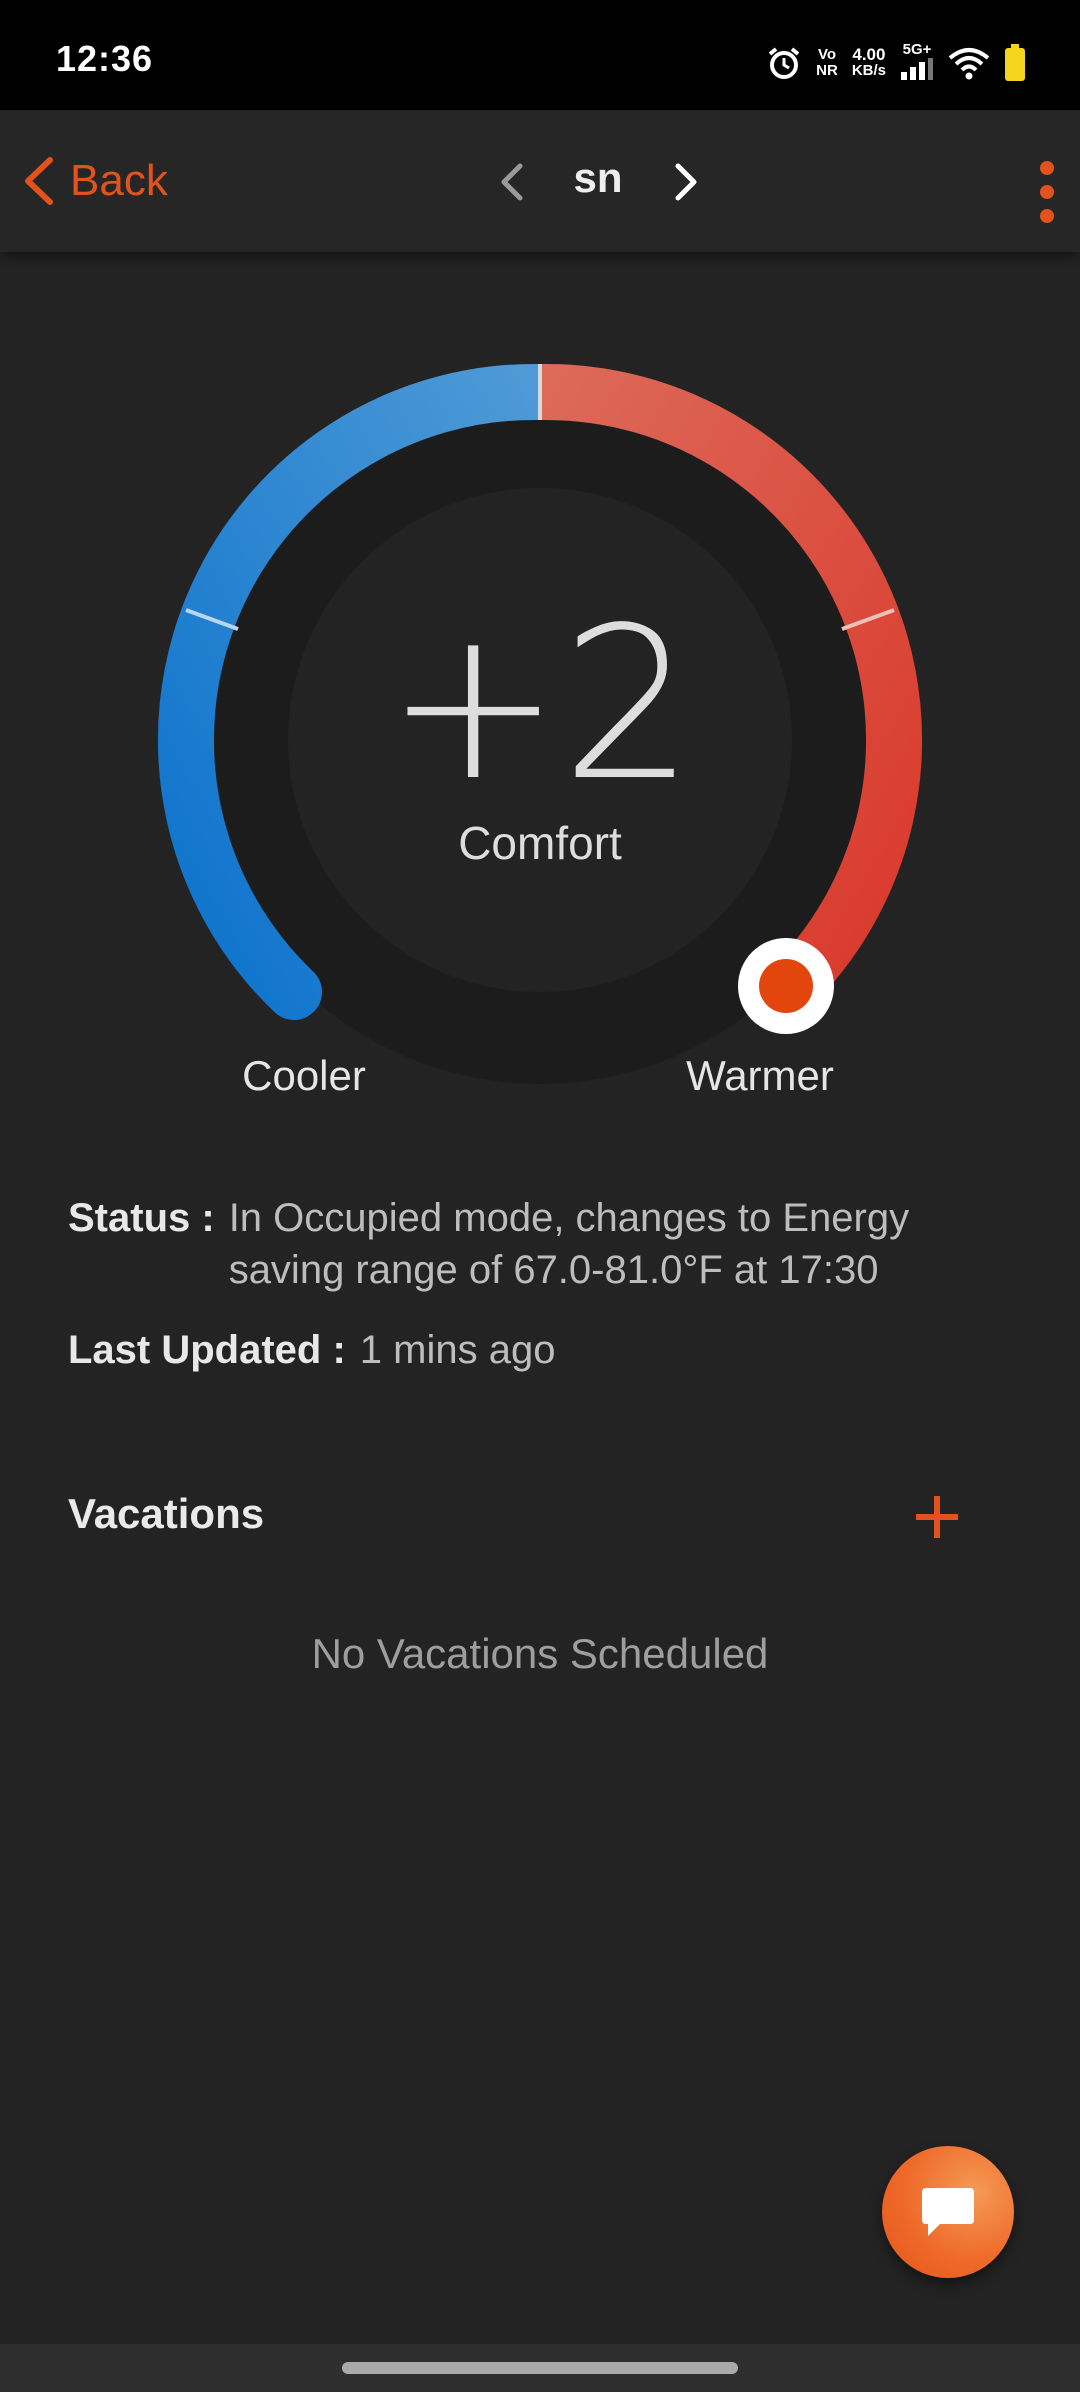  Describe the element at coordinates (540, 1653) in the screenshot. I see `vacations-empty-message: No Vacations Scheduled` at that location.